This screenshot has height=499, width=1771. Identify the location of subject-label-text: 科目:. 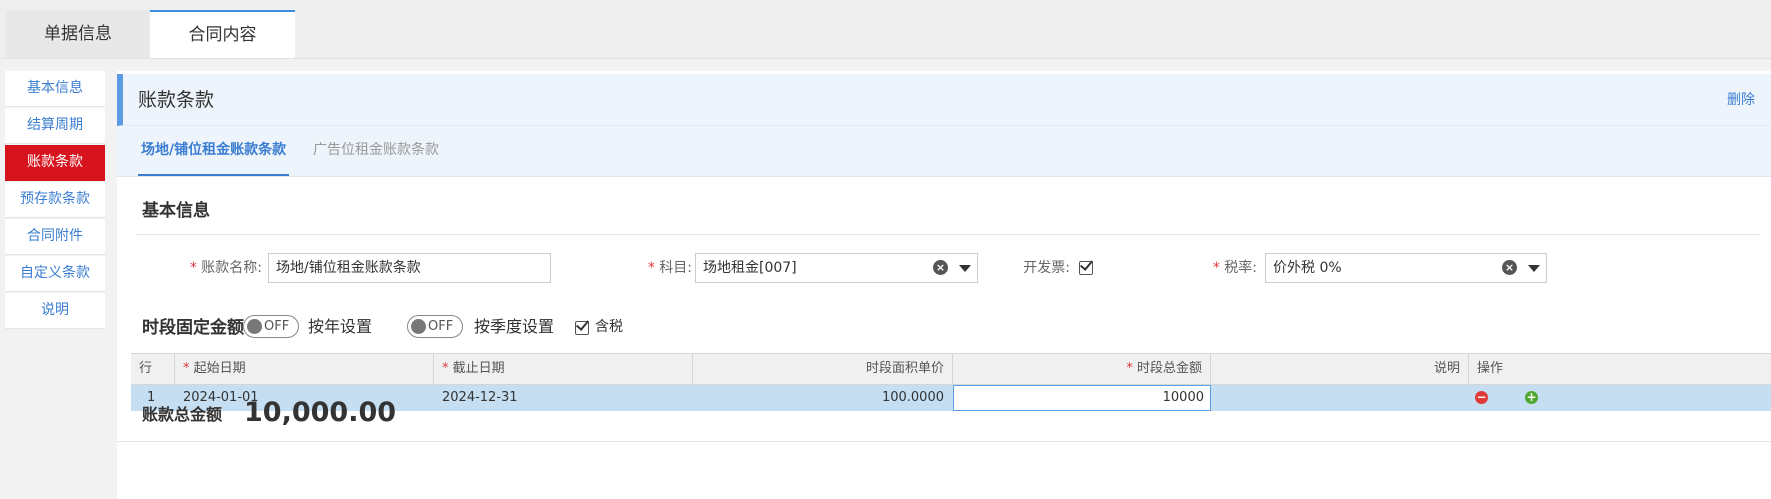
(675, 268).